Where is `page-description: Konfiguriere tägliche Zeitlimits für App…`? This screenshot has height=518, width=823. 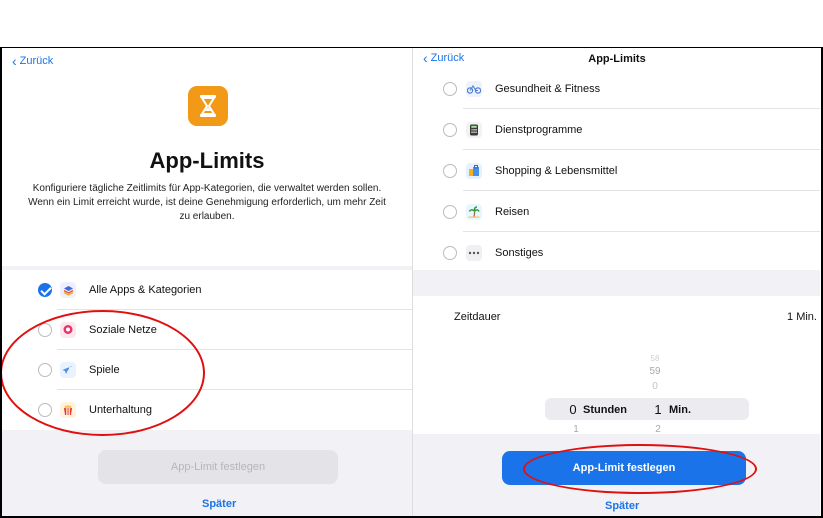
page-description: Konfiguriere tägliche Zeitlimits für App… is located at coordinates (207, 202).